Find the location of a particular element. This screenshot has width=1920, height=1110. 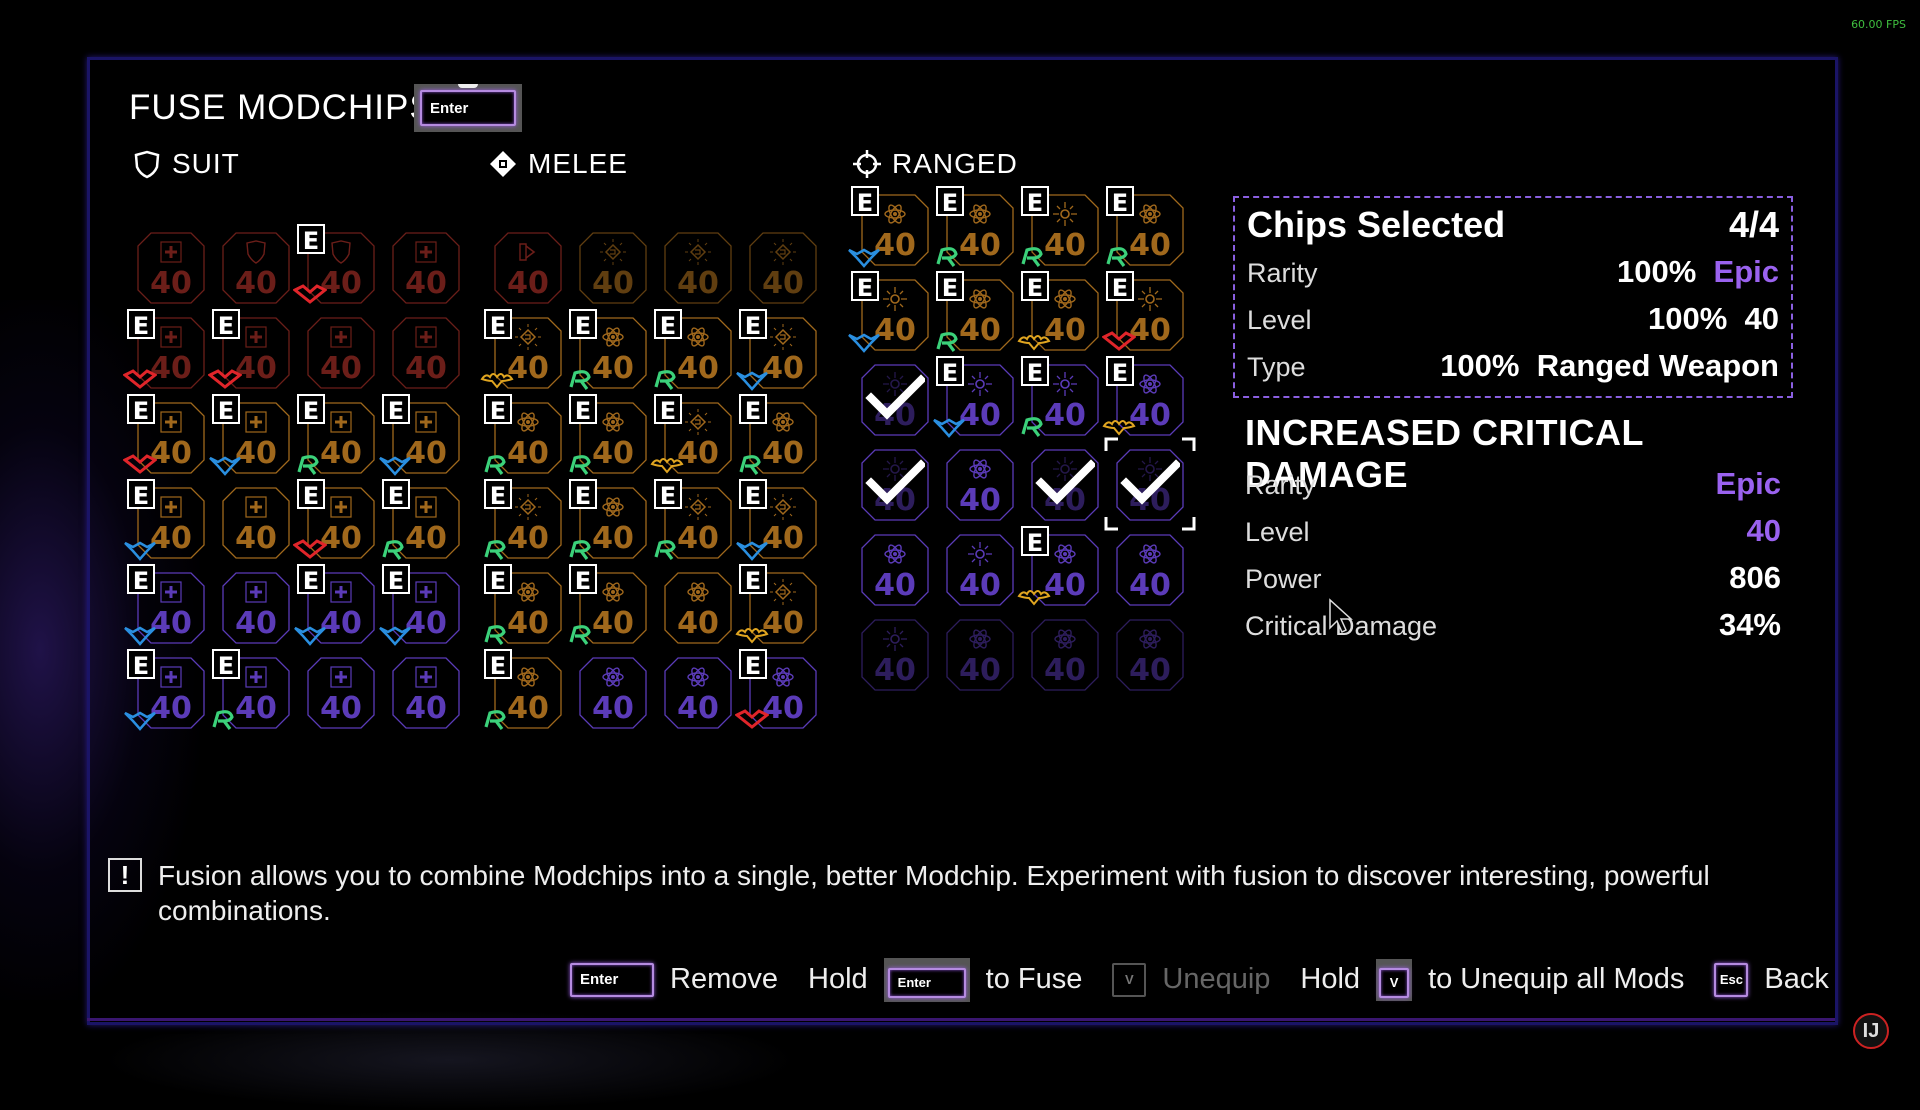

unequip-all-key-wrap: V is located at coordinates (1394, 980).